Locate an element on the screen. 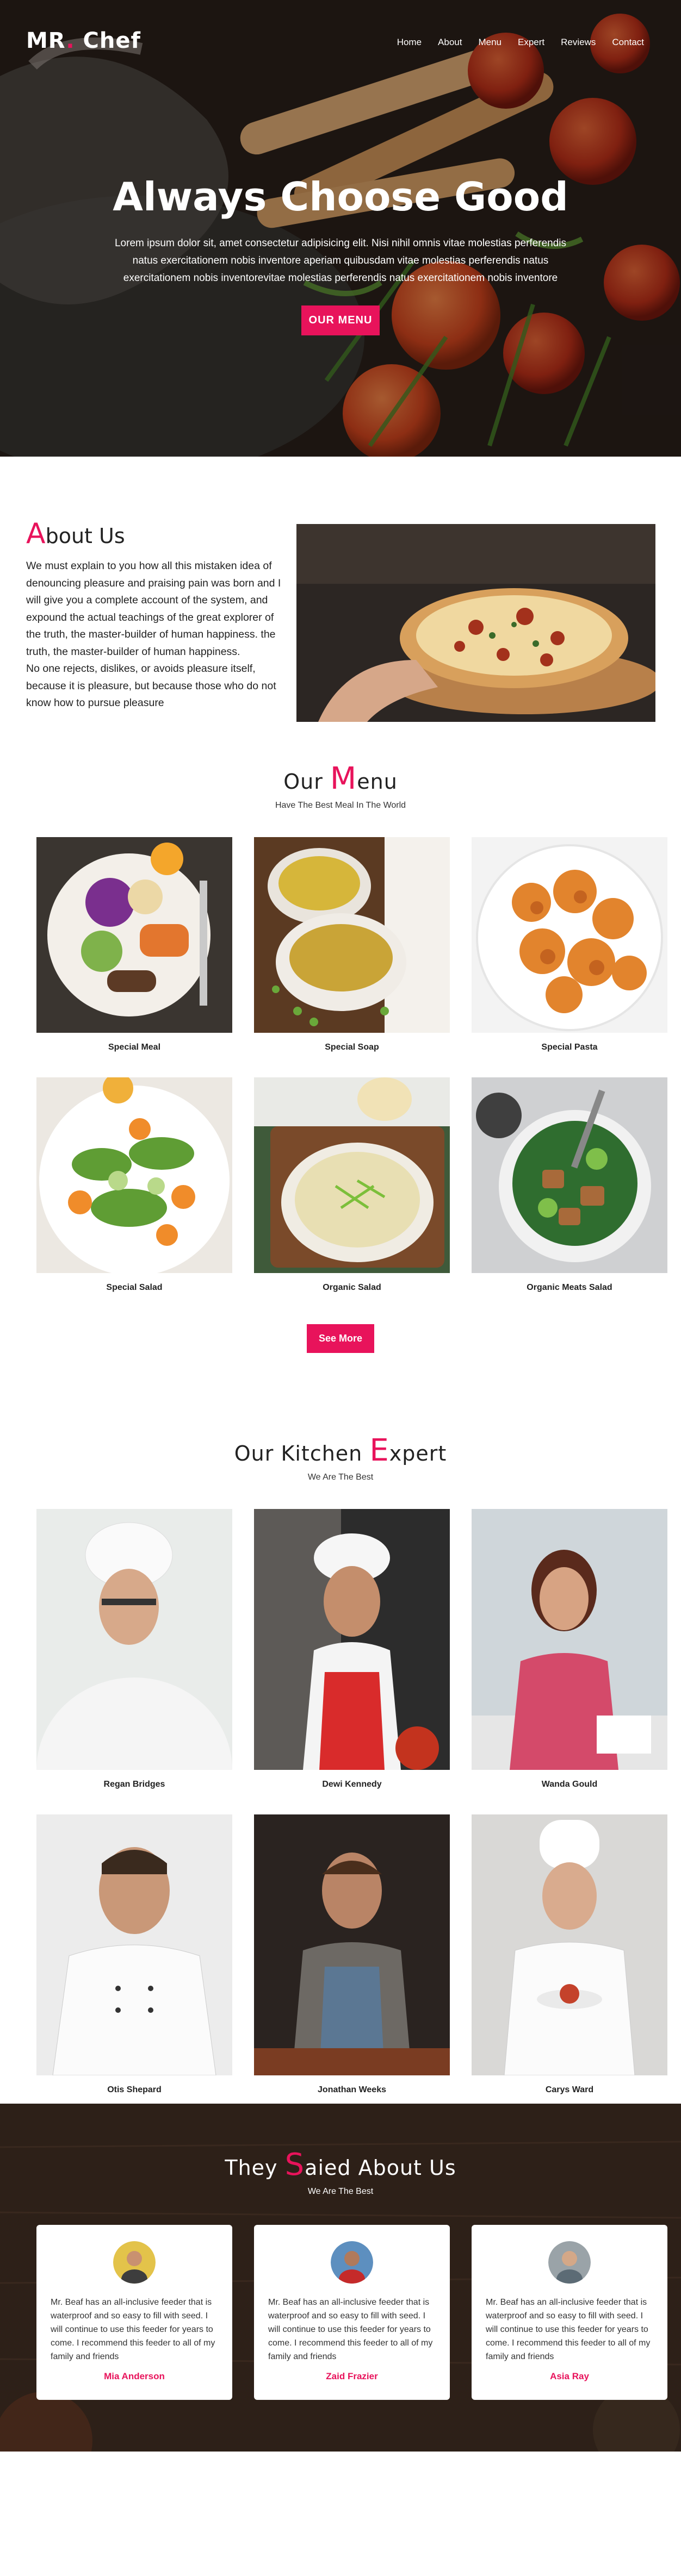 The height and width of the screenshot is (2576, 681). menu-card: Organic Meats Salad is located at coordinates (570, 1185).